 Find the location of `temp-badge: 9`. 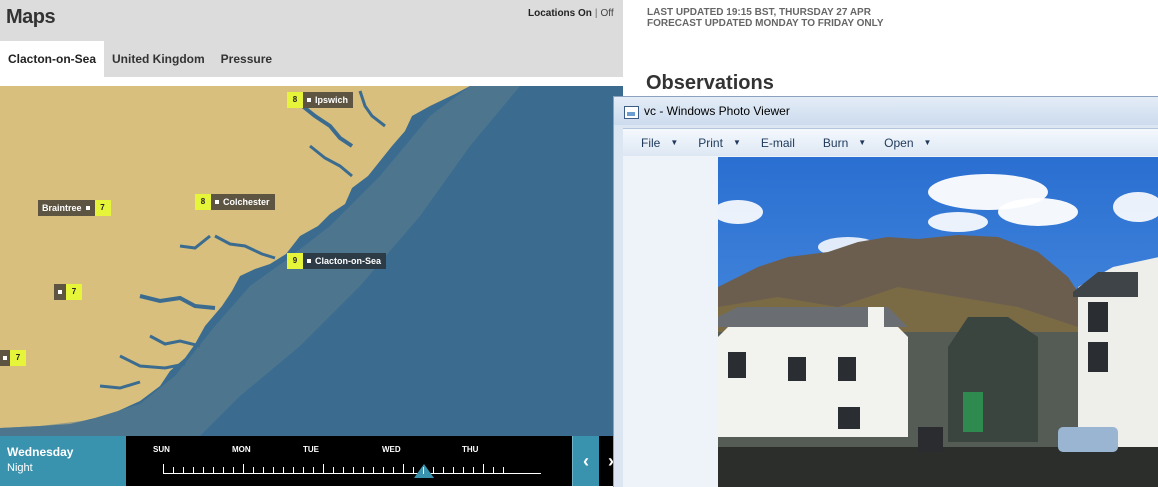

temp-badge: 9 is located at coordinates (295, 261).